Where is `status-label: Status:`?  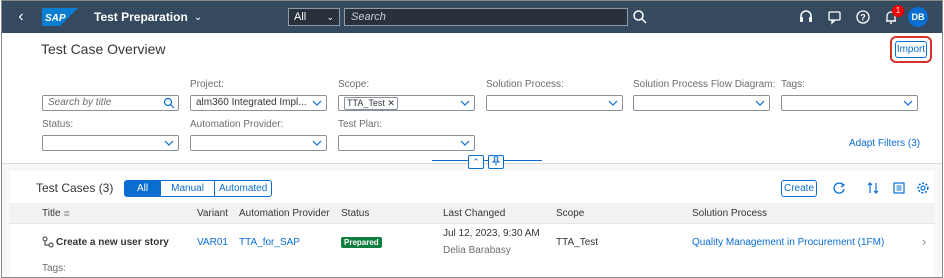
status-label: Status: is located at coordinates (58, 124).